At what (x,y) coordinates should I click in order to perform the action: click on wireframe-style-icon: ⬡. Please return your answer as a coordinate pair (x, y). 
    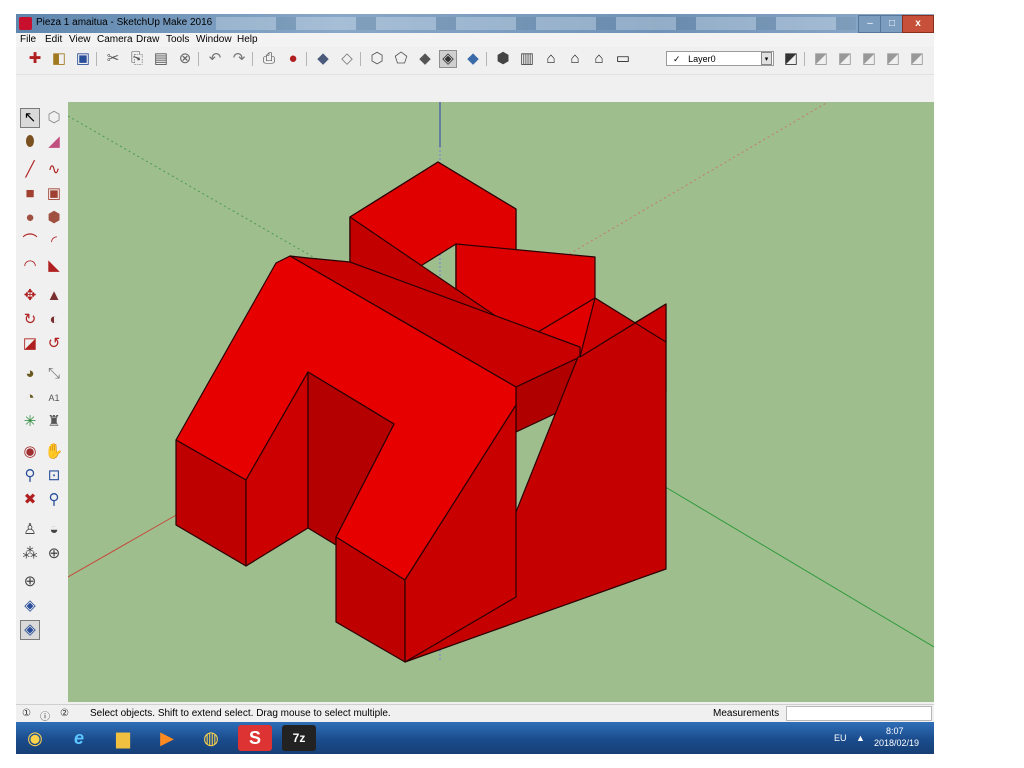
    Looking at the image, I should click on (377, 59).